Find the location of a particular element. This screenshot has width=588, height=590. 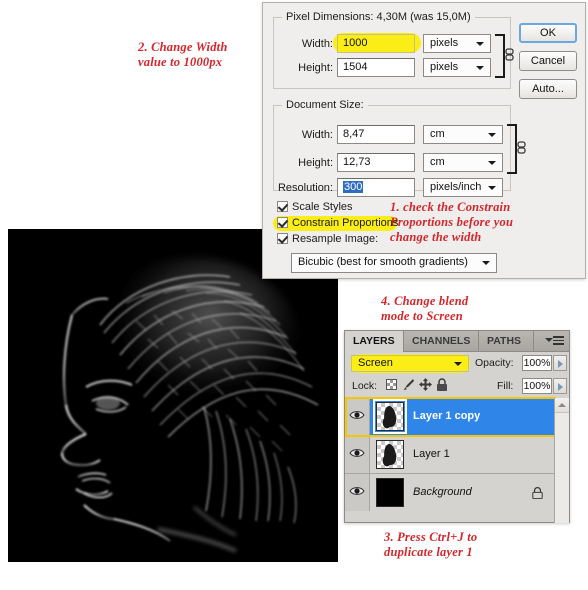

resample-method-select: Bicubic (best for smooth gradients) is located at coordinates (394, 263).